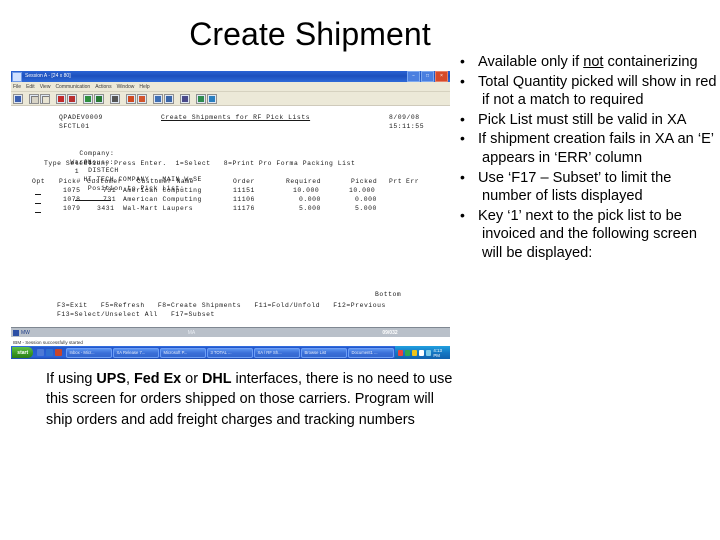 Image resolution: width=720 pixels, height=540 pixels. Describe the element at coordinates (41, 352) in the screenshot. I see `show-desktop-icon` at that location.